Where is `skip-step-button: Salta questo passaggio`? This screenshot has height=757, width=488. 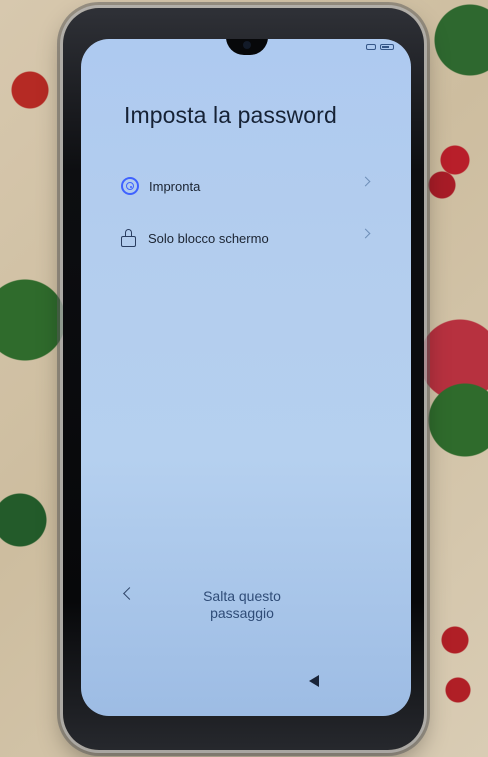
skip-step-button: Salta questo passaggio is located at coordinates (242, 605).